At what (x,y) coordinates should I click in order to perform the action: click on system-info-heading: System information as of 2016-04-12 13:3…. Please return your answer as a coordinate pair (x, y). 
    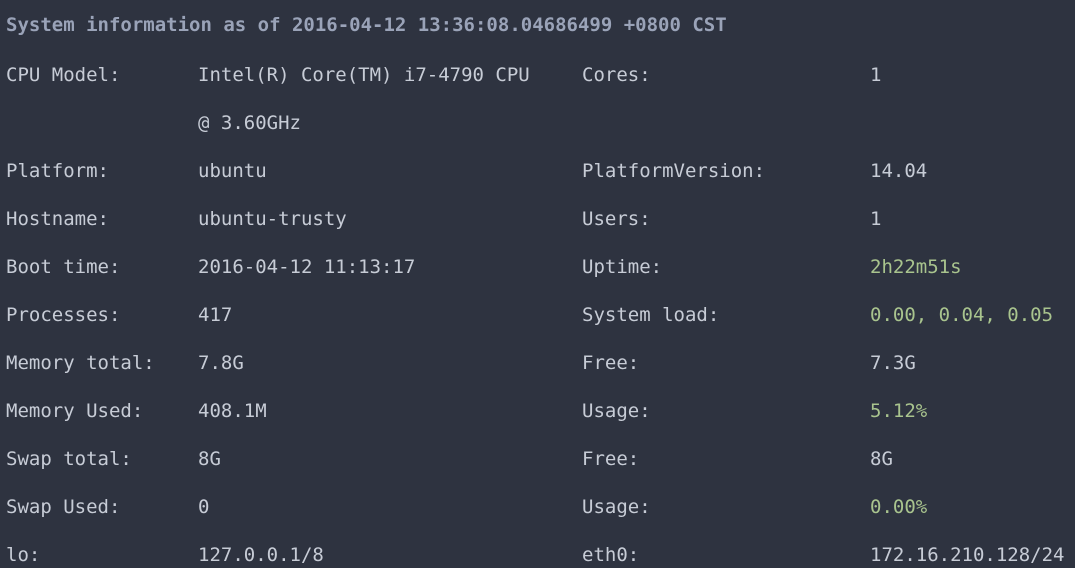
    Looking at the image, I should click on (366, 25).